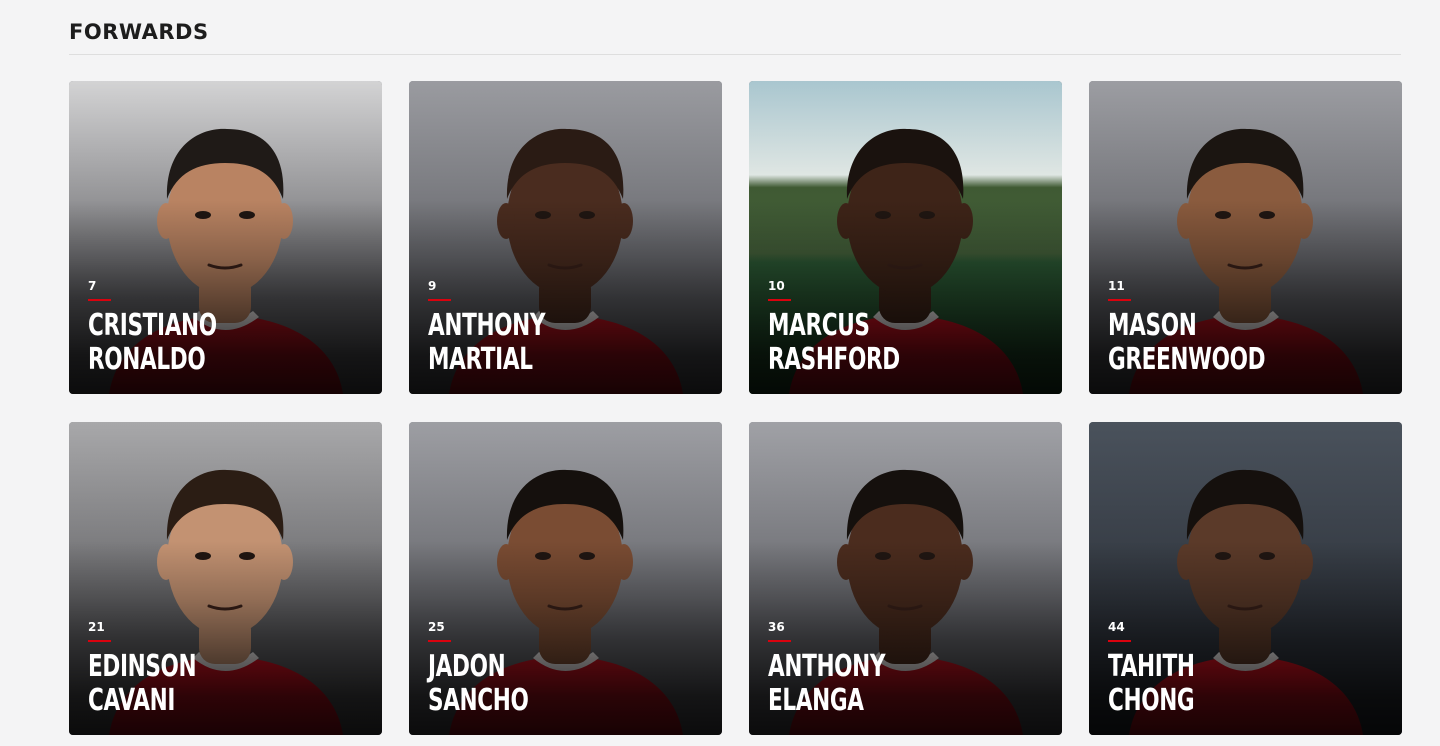 The image size is (1440, 746). I want to click on player-first-name: JADON, so click(467, 666).